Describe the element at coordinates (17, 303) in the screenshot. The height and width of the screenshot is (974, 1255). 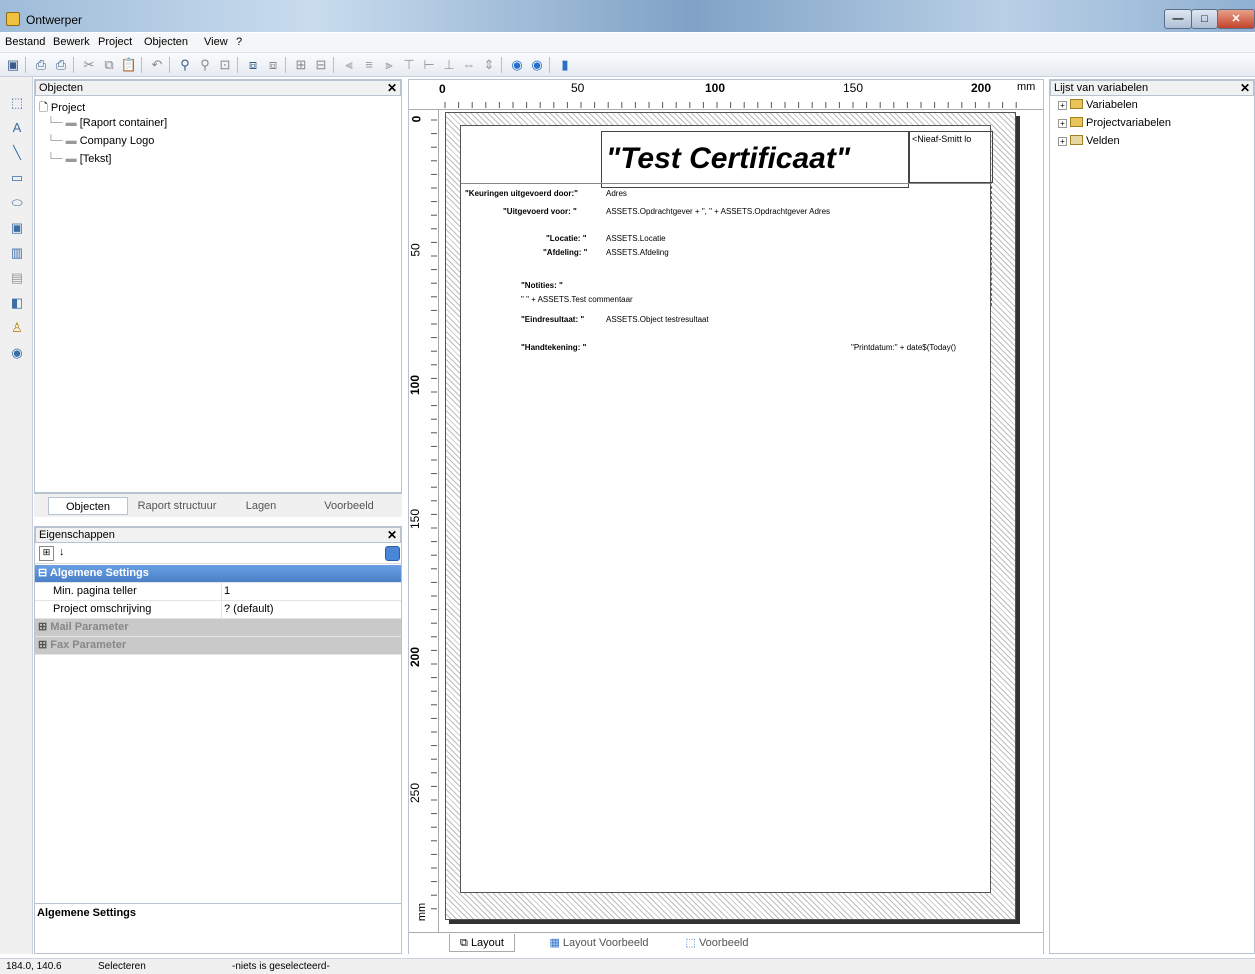
I see `chart-tool-icon: ◧` at that location.